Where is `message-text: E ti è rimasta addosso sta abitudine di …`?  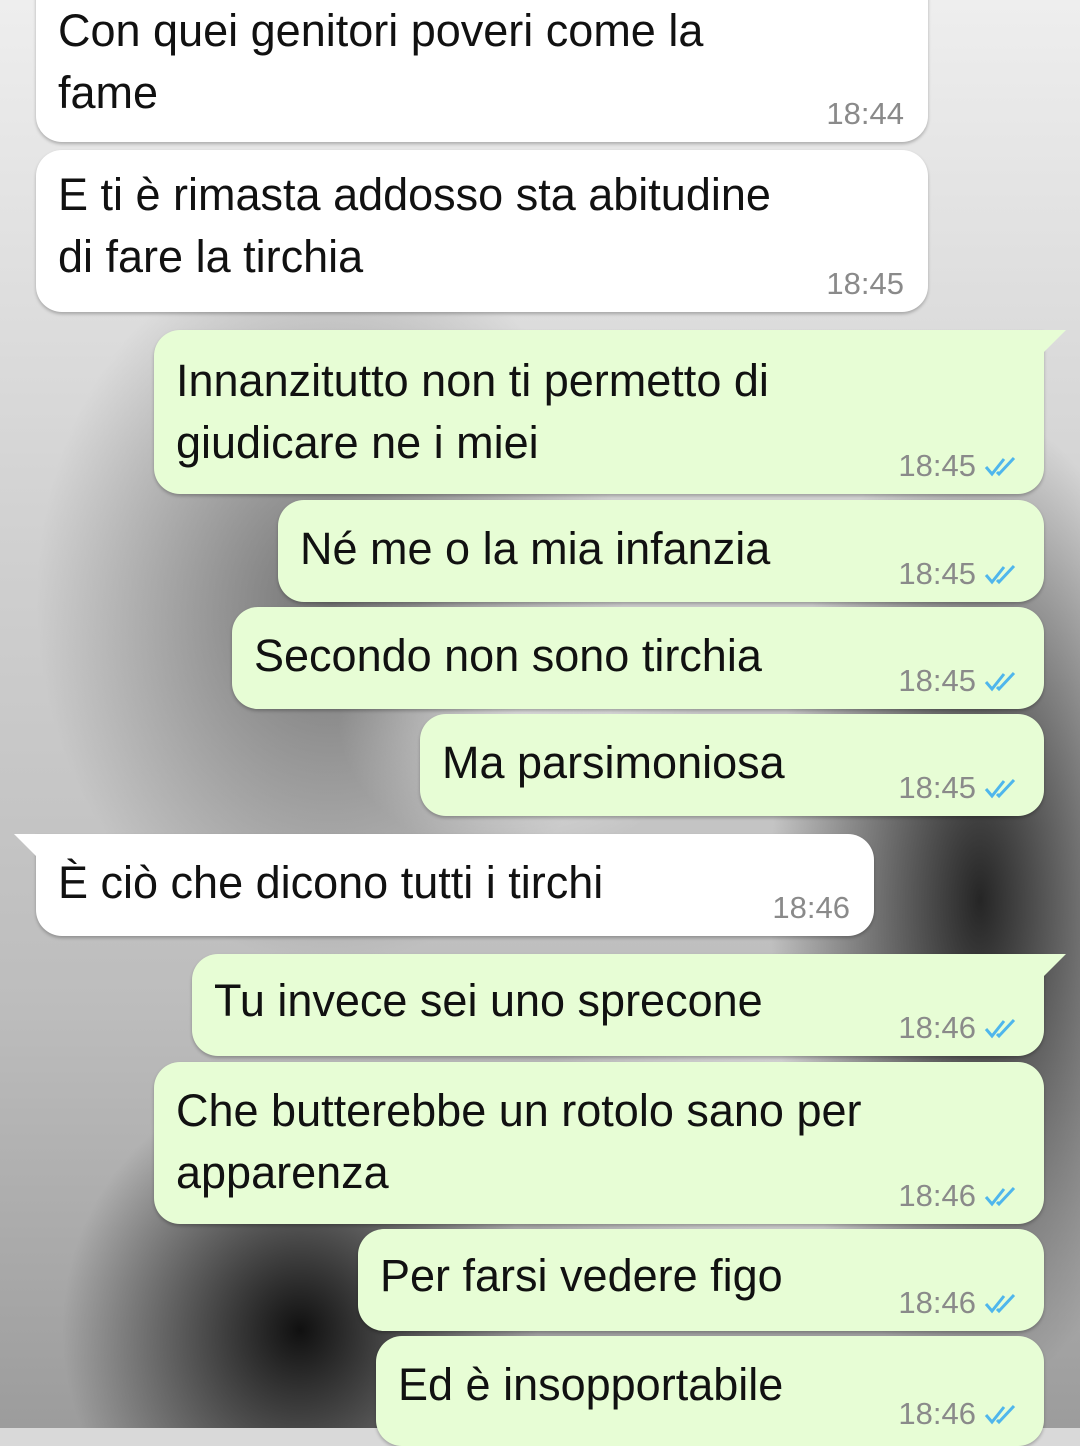 message-text: E ti è rimasta addosso sta abitudine di … is located at coordinates (414, 225).